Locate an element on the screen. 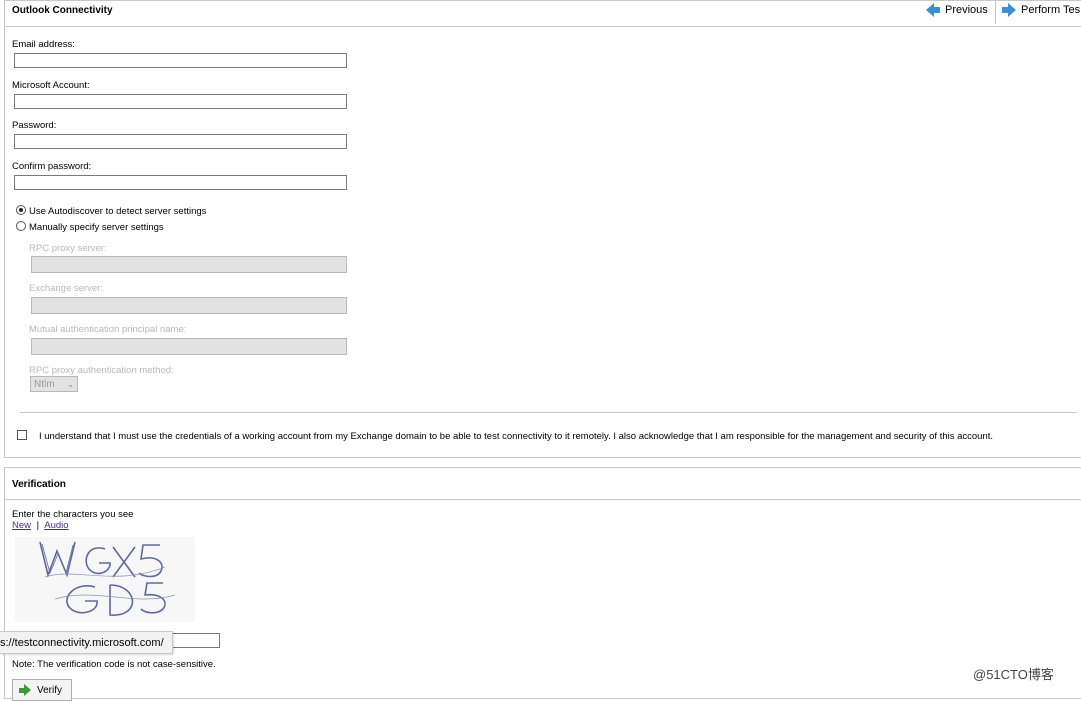 The image size is (1081, 701). captcha-image is located at coordinates (105, 579).